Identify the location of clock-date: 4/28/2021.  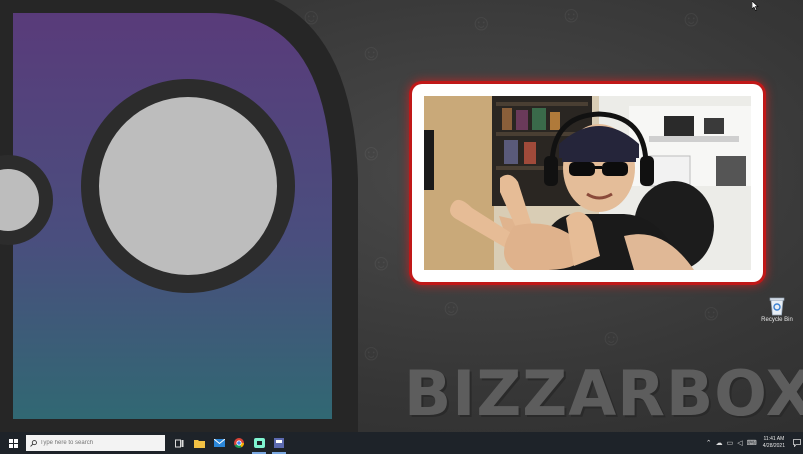
(773, 446).